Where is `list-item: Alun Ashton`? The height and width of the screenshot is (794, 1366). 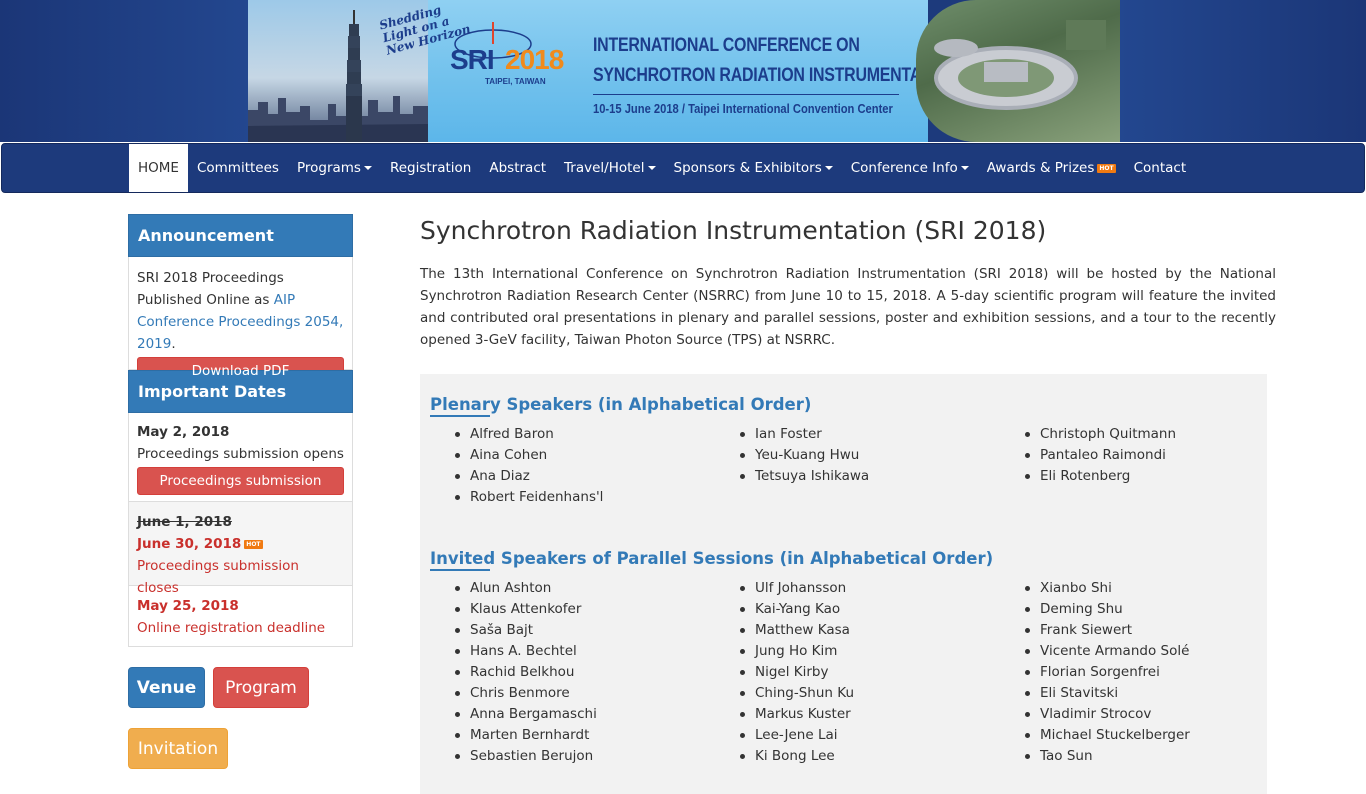 list-item: Alun Ashton is located at coordinates (526, 588).